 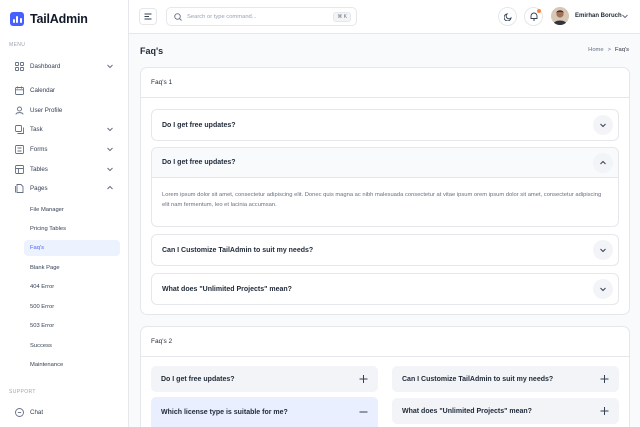 I want to click on sidebar-item-label: Forms, so click(x=39, y=149).